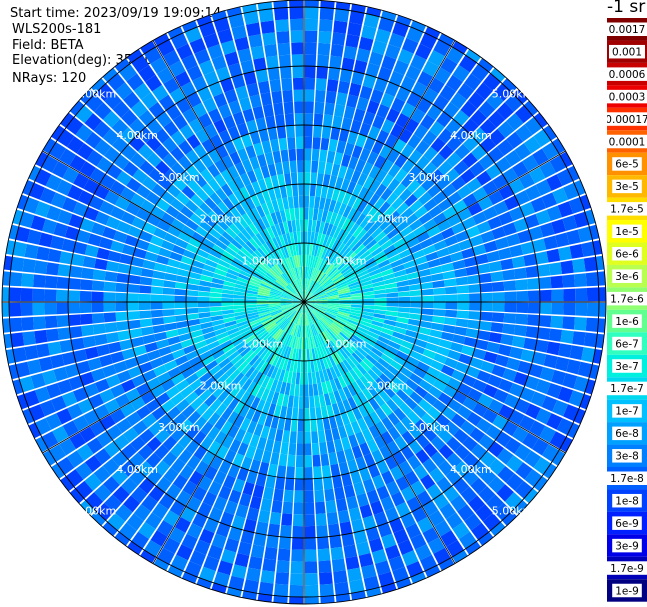 This screenshot has width=647, height=607. What do you see at coordinates (627, 412) in the screenshot?
I see `colorbar-tick-label: 1e-7` at bounding box center [627, 412].